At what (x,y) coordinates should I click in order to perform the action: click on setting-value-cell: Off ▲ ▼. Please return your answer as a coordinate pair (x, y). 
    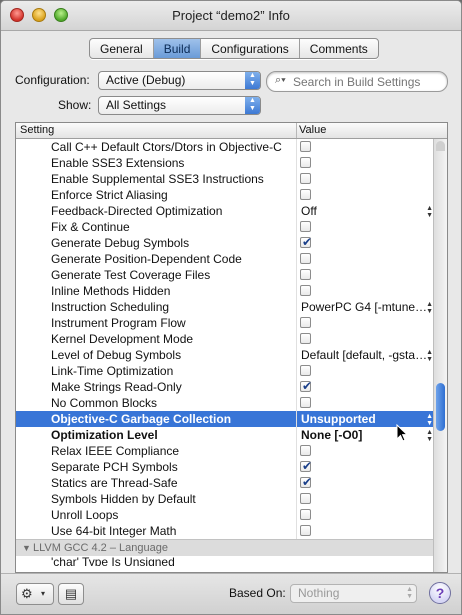
    Looking at the image, I should click on (365, 211).